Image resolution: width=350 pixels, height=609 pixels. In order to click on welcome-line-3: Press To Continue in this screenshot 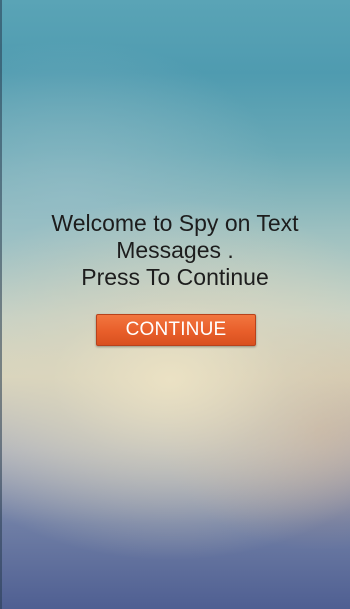, I will do `click(175, 277)`.